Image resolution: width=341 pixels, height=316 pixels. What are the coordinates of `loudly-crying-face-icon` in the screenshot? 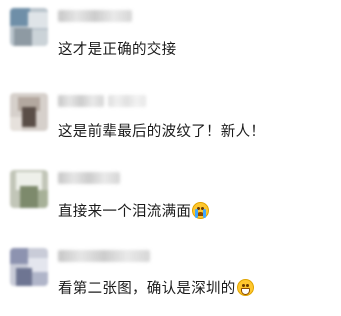 It's located at (201, 210).